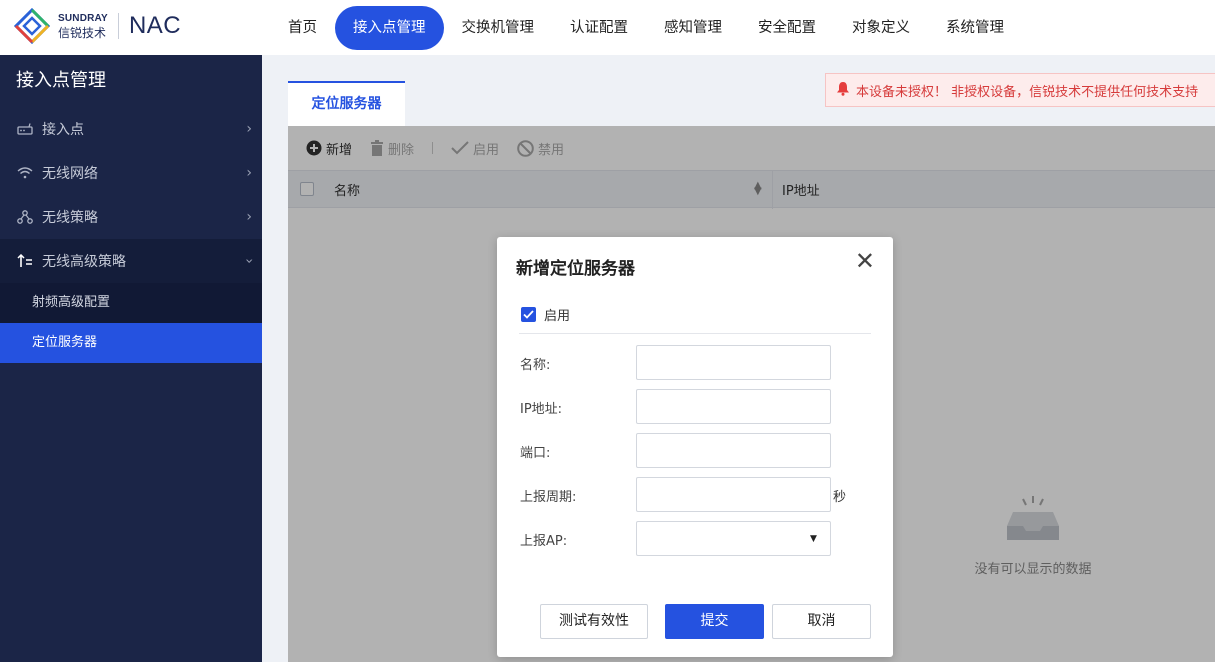 Image resolution: width=1215 pixels, height=662 pixels. I want to click on field-report-ap: 上报AP: ▼, so click(695, 538).